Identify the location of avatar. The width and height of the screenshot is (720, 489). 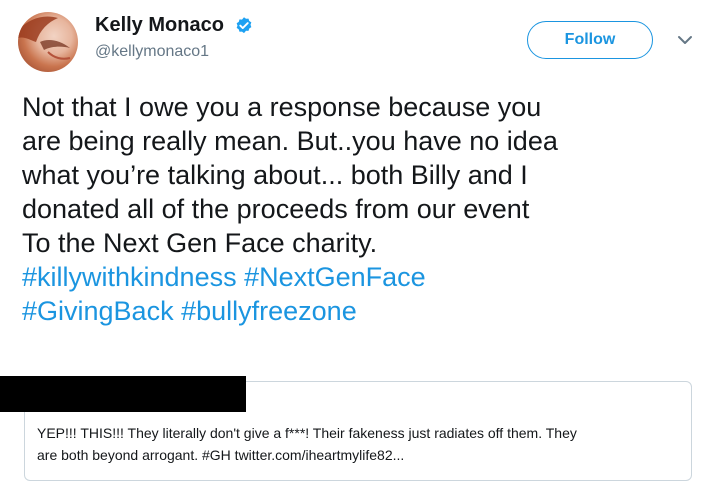
(48, 42).